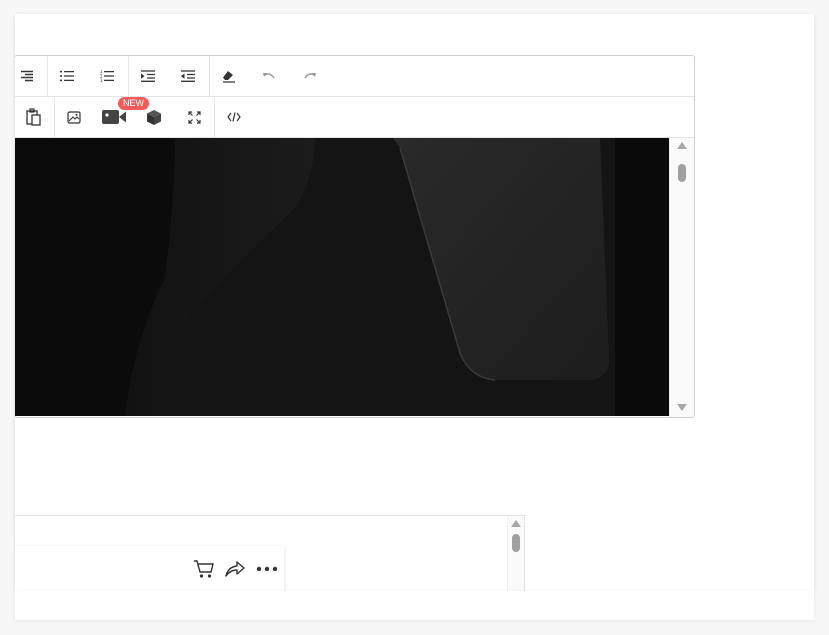 Image resolution: width=829 pixels, height=635 pixels. I want to click on indent-icon, so click(148, 76).